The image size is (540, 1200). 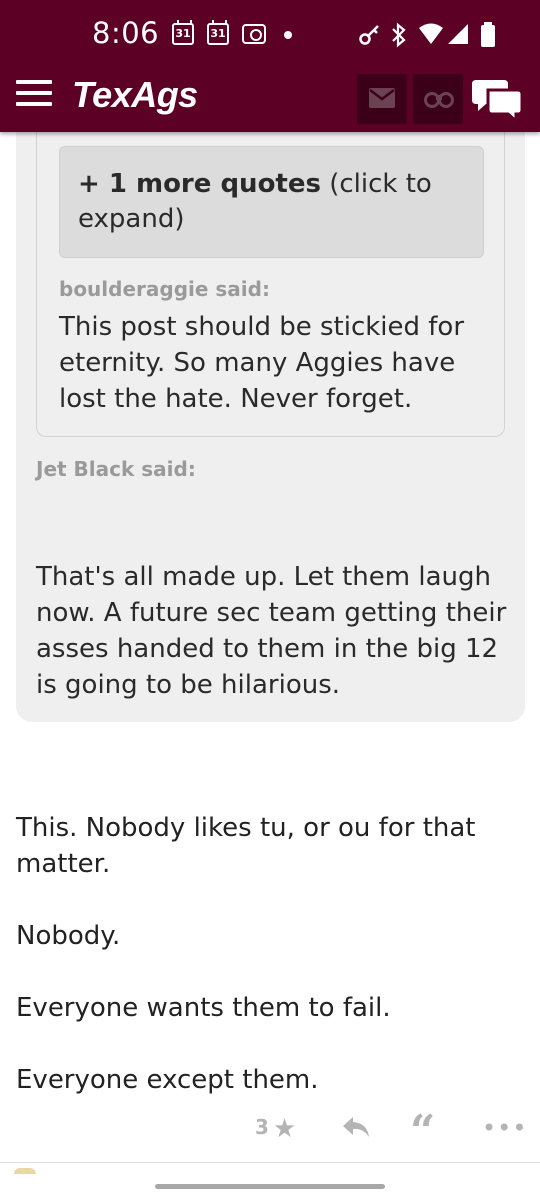 What do you see at coordinates (458, 34) in the screenshot?
I see `signal-icon` at bounding box center [458, 34].